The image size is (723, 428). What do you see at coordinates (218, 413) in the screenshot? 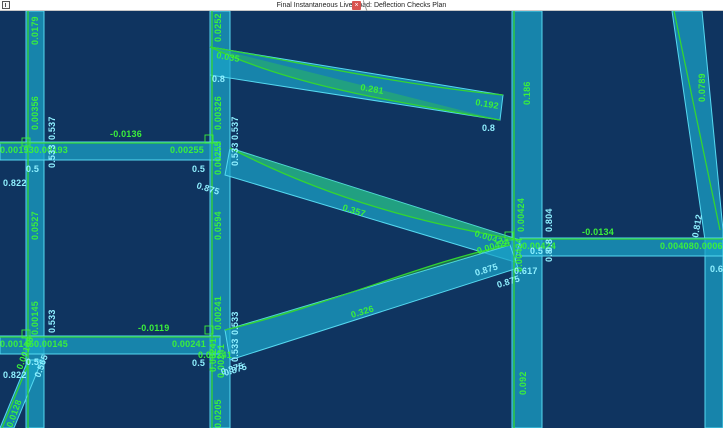
I see `green-label: 0.0205` at bounding box center [218, 413].